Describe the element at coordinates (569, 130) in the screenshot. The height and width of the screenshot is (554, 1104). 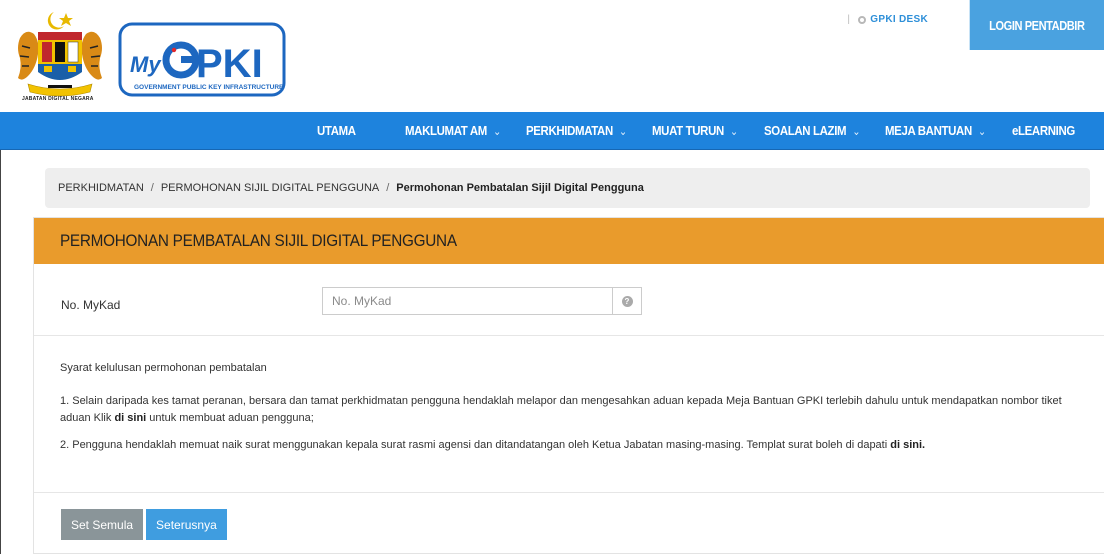
I see `nav-label: PERKHIDMATAN` at that location.